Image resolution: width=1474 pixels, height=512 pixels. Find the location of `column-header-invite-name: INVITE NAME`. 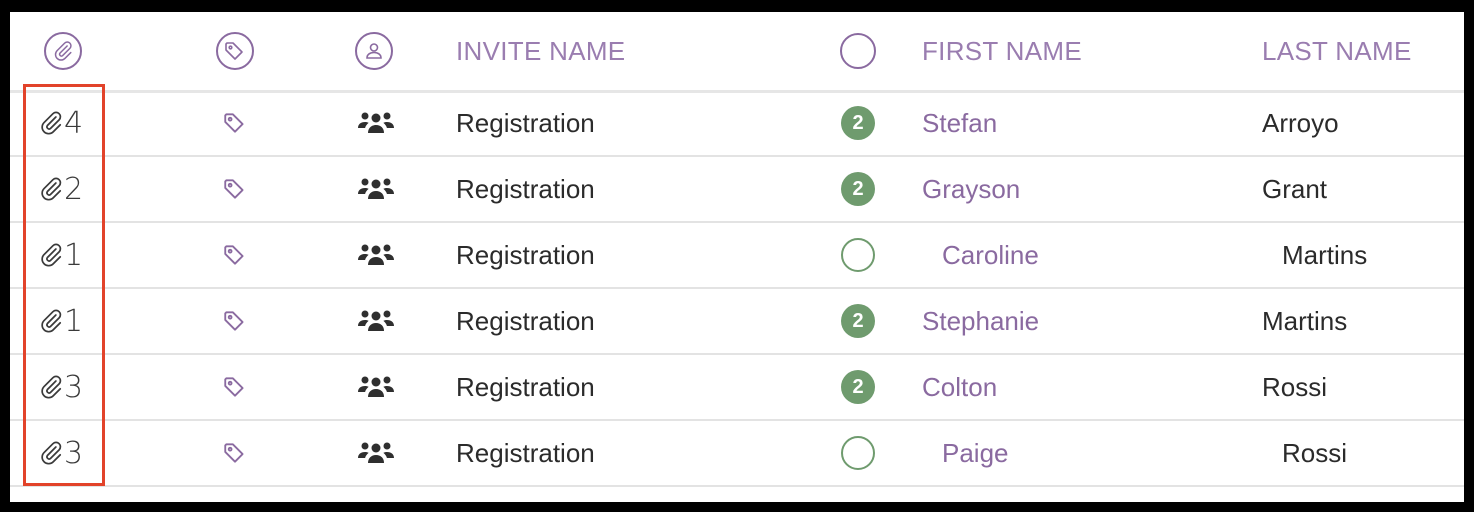

column-header-invite-name: INVITE NAME is located at coordinates (540, 51).